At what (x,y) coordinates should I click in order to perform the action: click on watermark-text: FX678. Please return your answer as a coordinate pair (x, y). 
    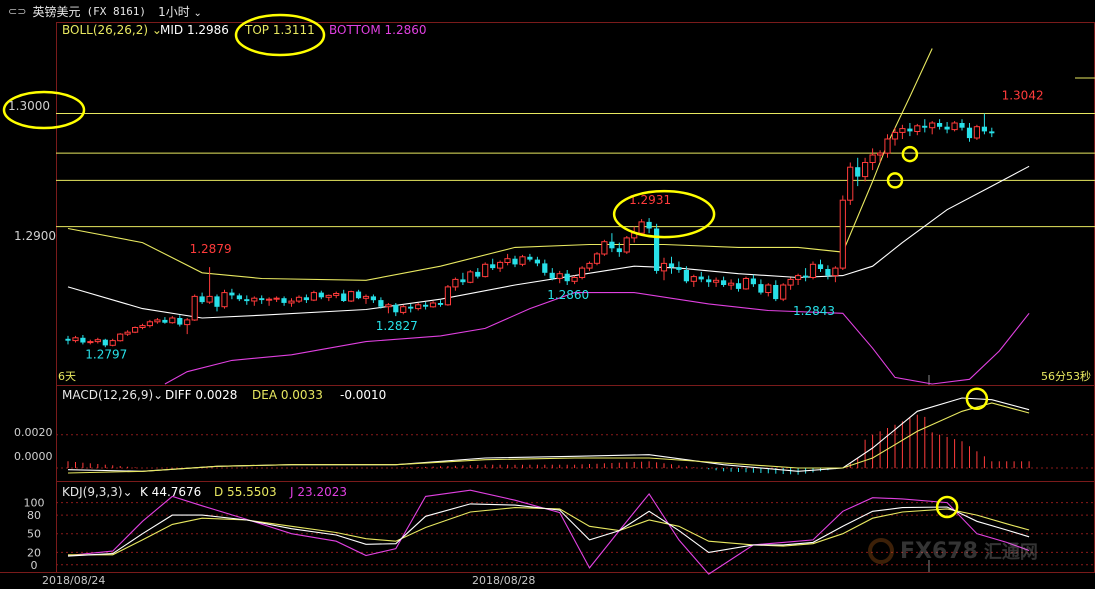
    Looking at the image, I should click on (939, 551).